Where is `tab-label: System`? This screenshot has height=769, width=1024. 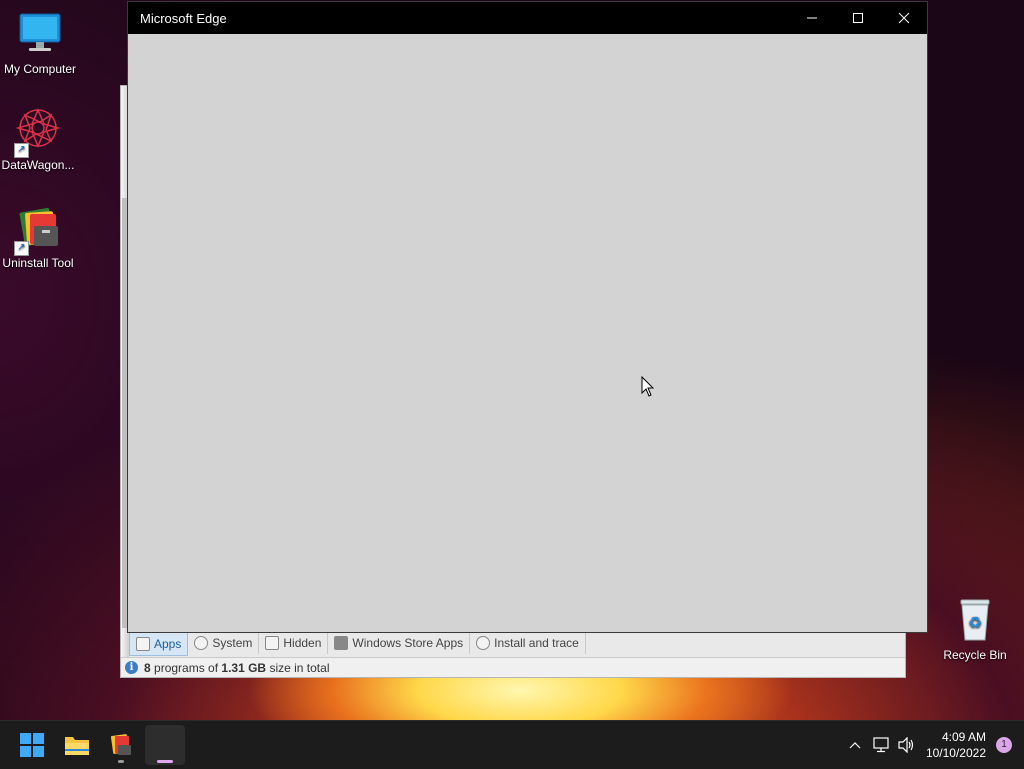
tab-label: System is located at coordinates (232, 643).